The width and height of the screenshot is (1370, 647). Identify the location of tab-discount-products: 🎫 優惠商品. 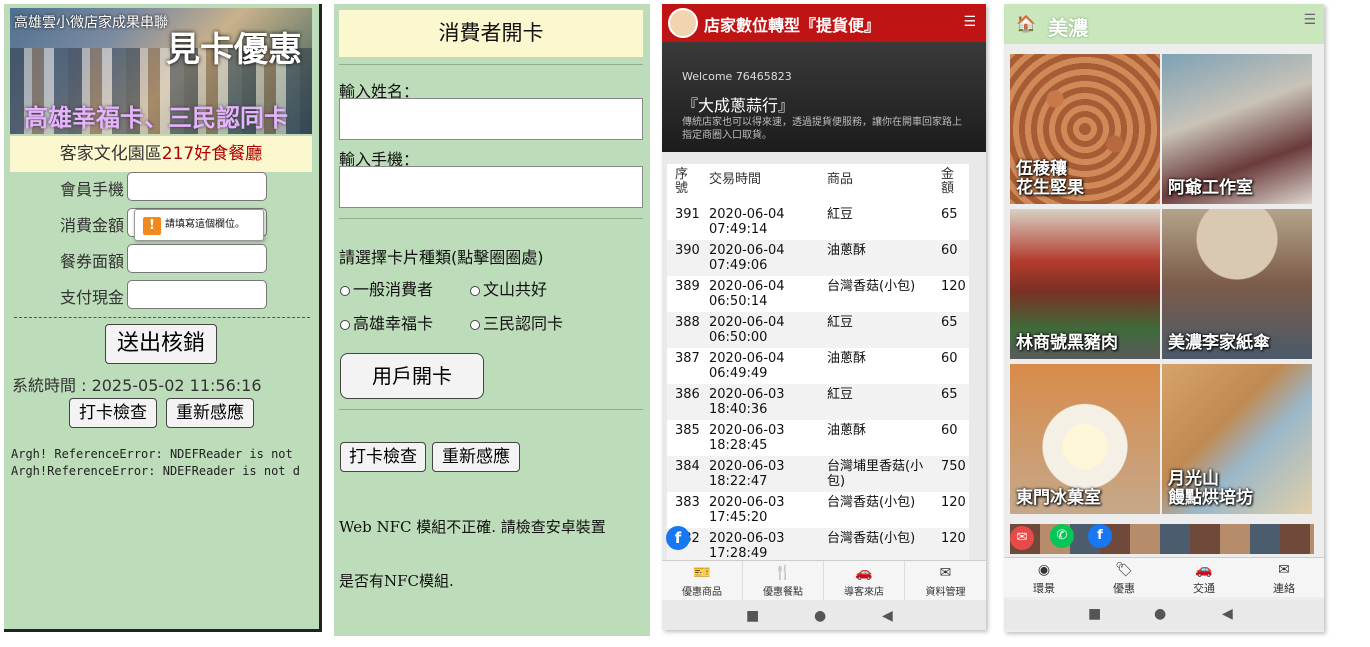
(702, 581).